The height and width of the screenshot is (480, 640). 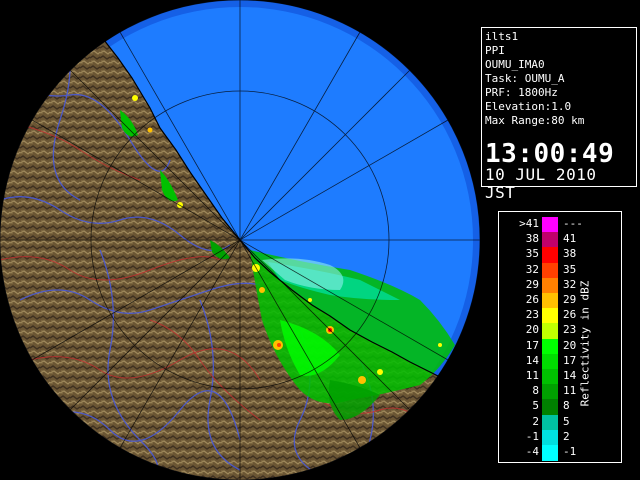 What do you see at coordinates (570, 254) in the screenshot?
I see `legend-high-label: 38` at bounding box center [570, 254].